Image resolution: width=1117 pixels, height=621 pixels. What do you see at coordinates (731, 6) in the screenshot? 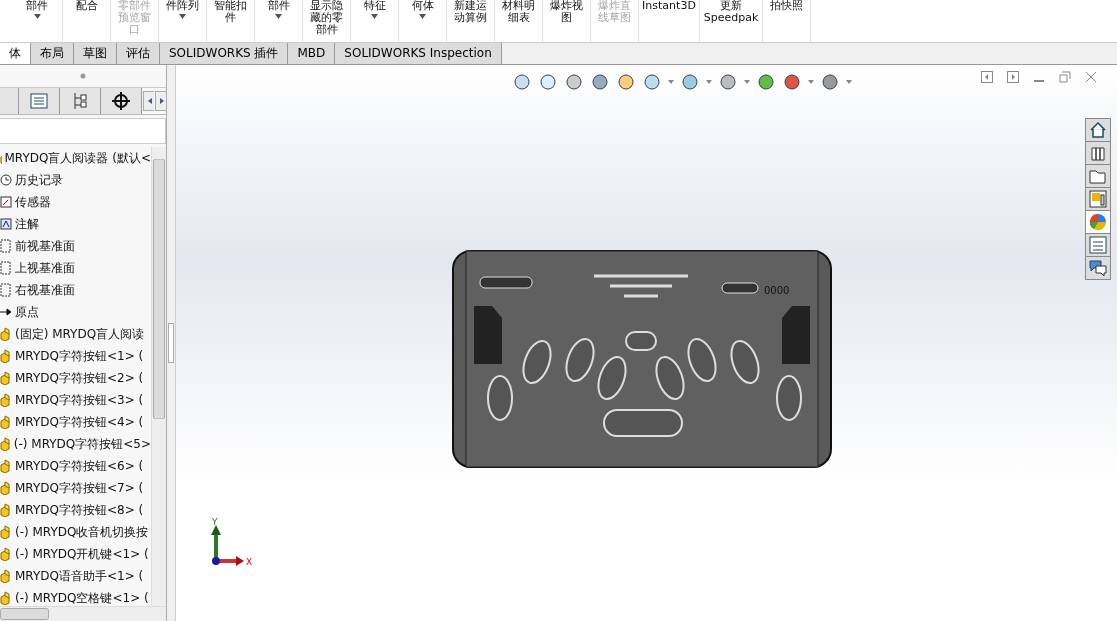
I see `ribbon-command: 更新` at bounding box center [731, 6].